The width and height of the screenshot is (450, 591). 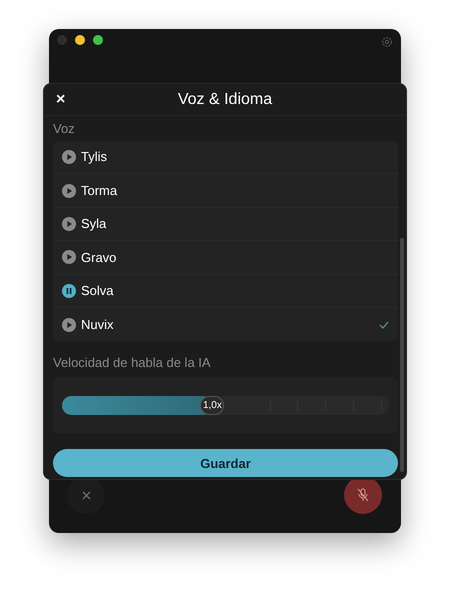 I want to click on voice-name: Torma, so click(x=99, y=191).